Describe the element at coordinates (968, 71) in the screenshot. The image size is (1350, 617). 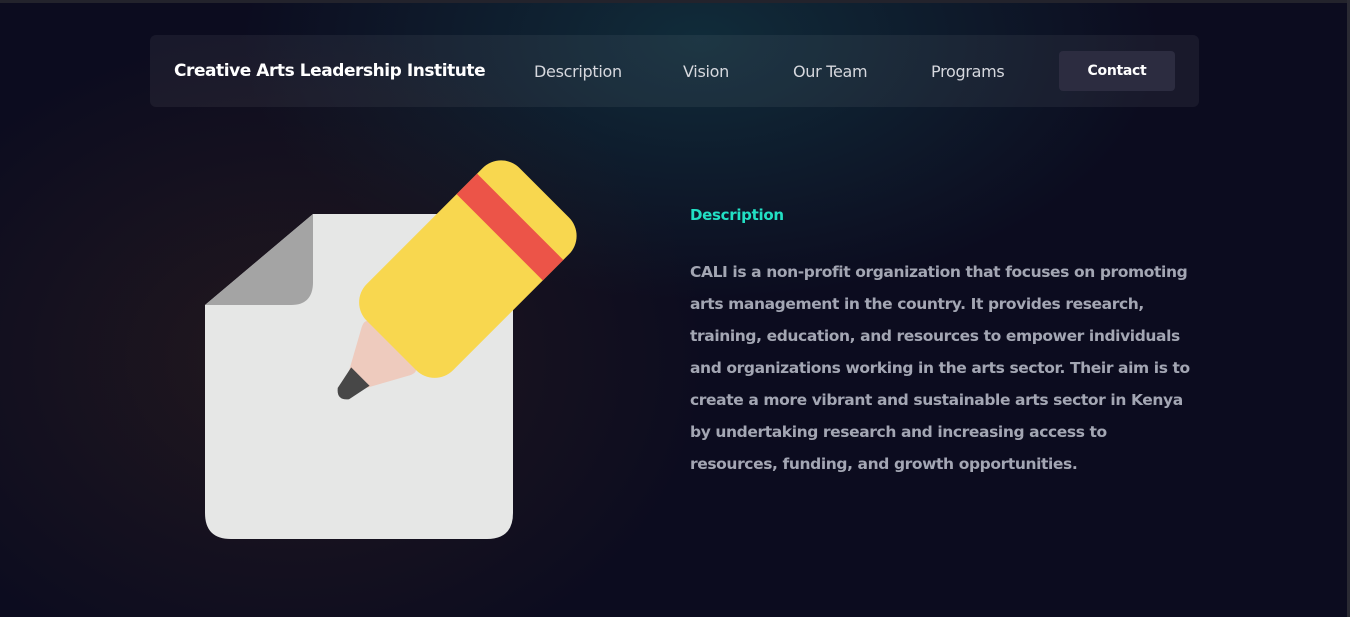
I see `nav-link-programs: Programs` at that location.